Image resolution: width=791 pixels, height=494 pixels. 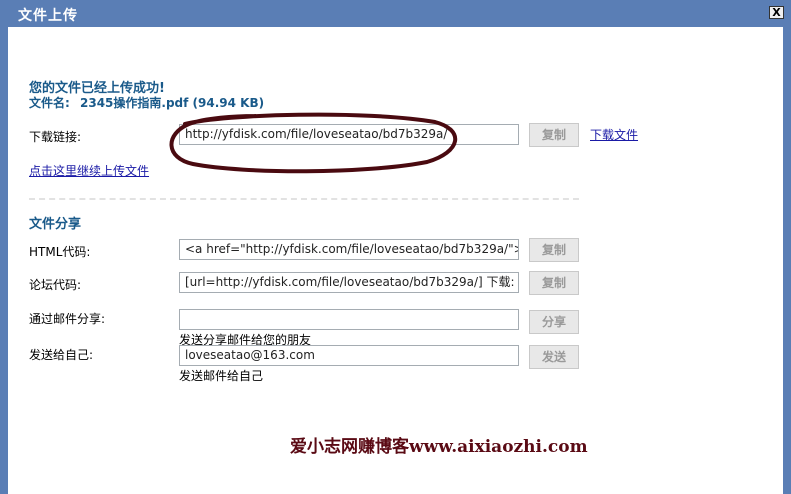 What do you see at coordinates (55, 285) in the screenshot?
I see `forum-code-label: 论坛代码:` at bounding box center [55, 285].